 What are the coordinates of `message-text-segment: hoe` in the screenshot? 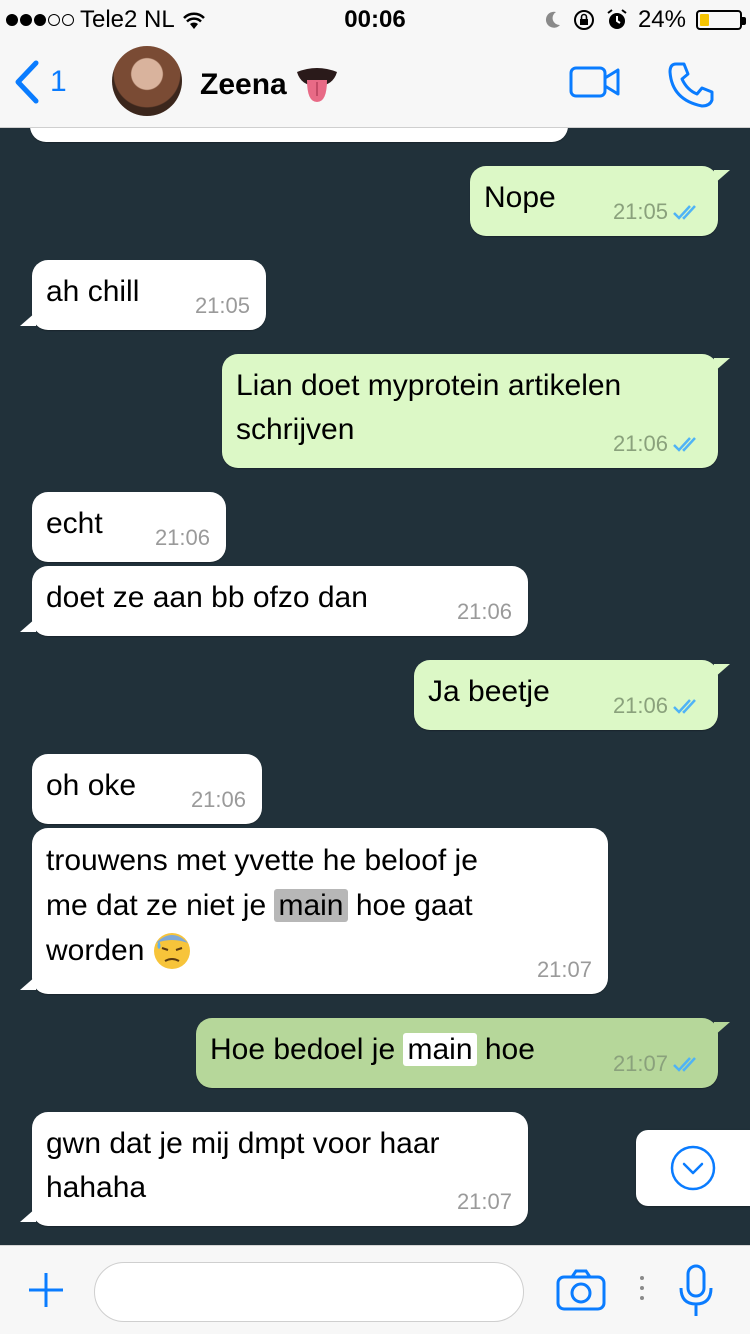 It's located at (505, 1049).